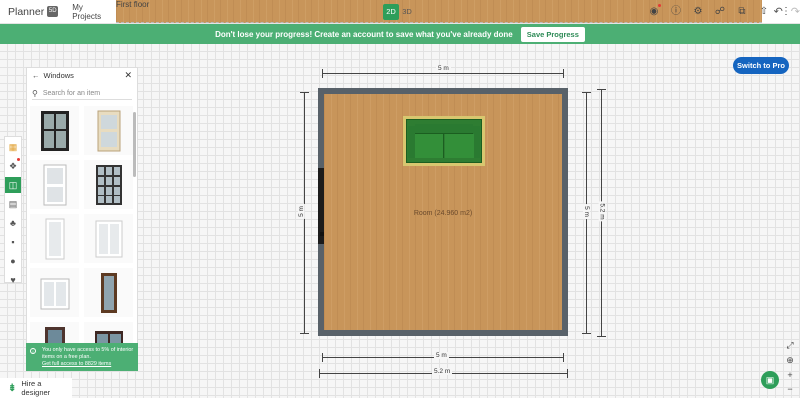 This screenshot has width=800, height=398. I want to click on sofa-arm-right, so click(476, 142).